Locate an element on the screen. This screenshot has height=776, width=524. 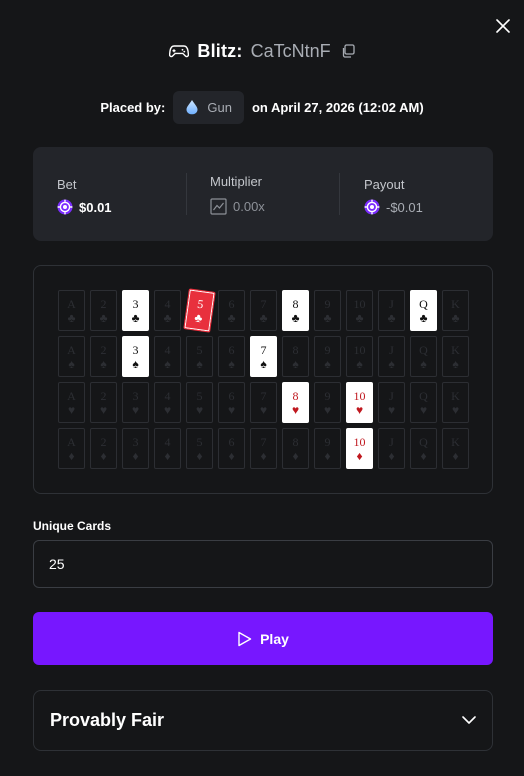
card-k-diamonds: K ♦ is located at coordinates (455, 448).